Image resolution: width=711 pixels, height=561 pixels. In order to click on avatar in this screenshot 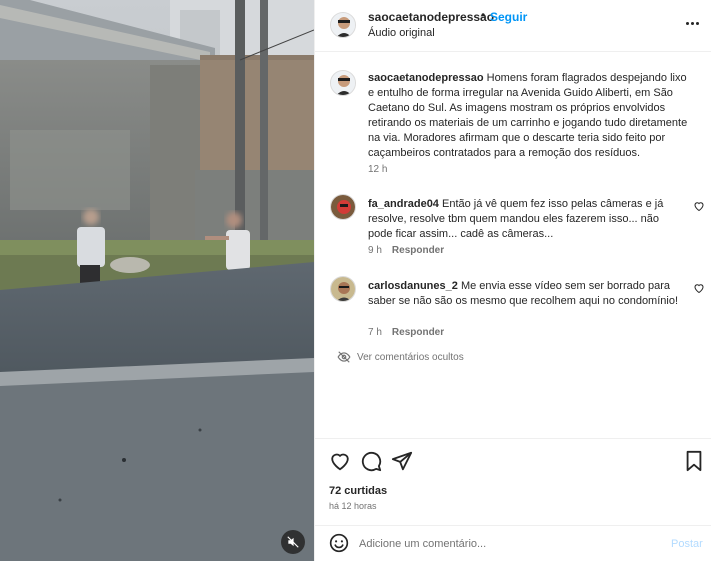, I will do `click(343, 25)`.